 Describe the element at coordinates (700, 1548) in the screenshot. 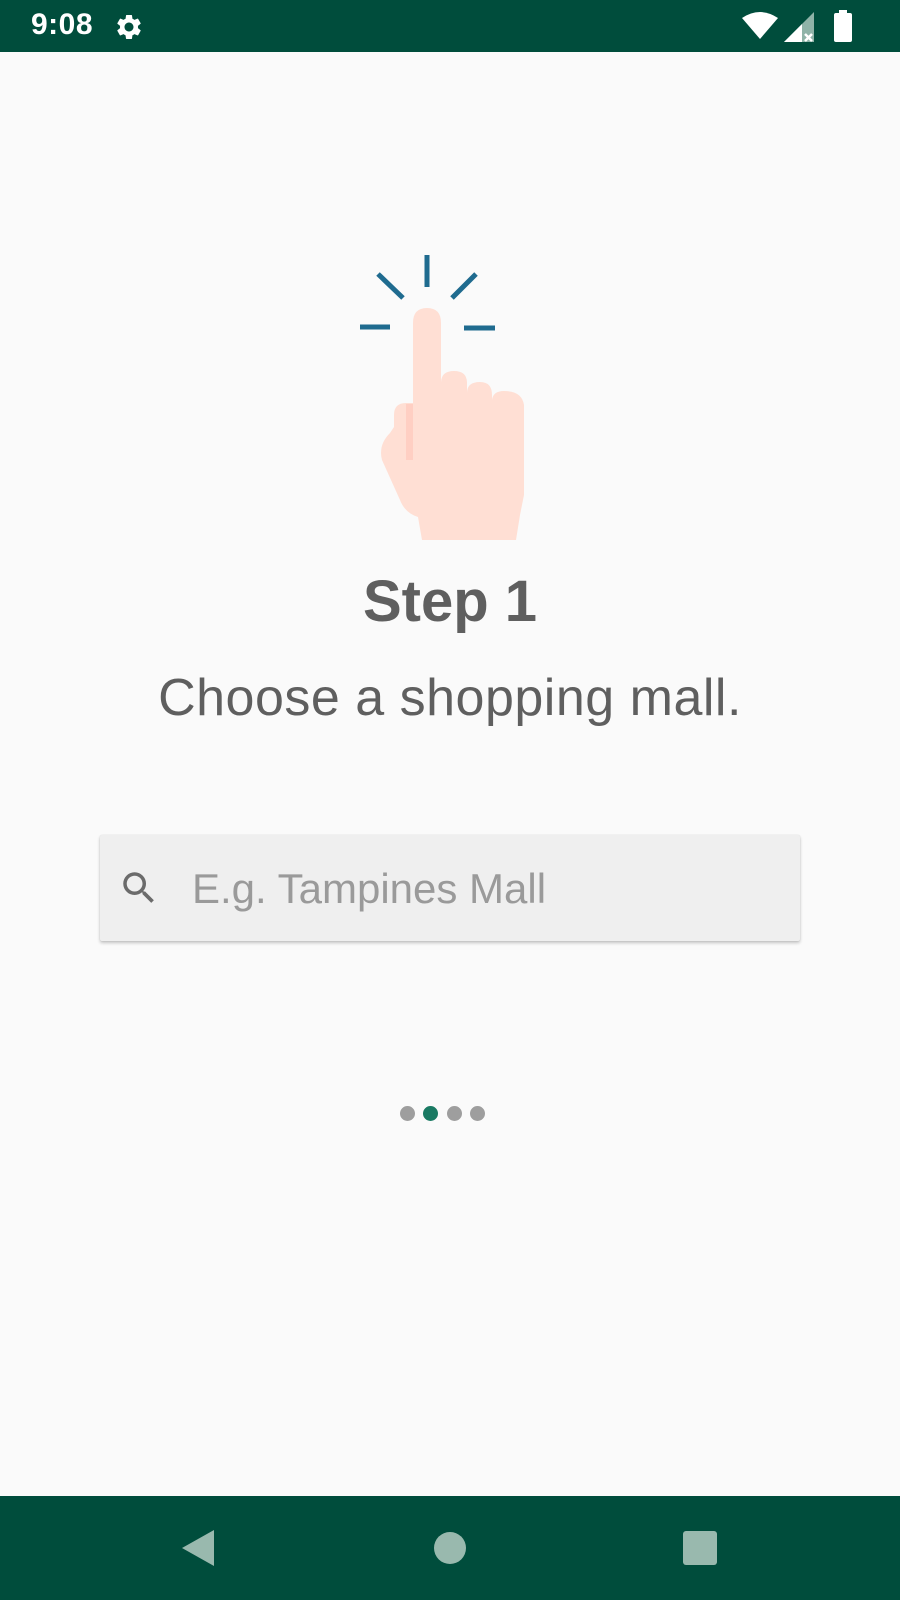

I see `recents-icon` at that location.